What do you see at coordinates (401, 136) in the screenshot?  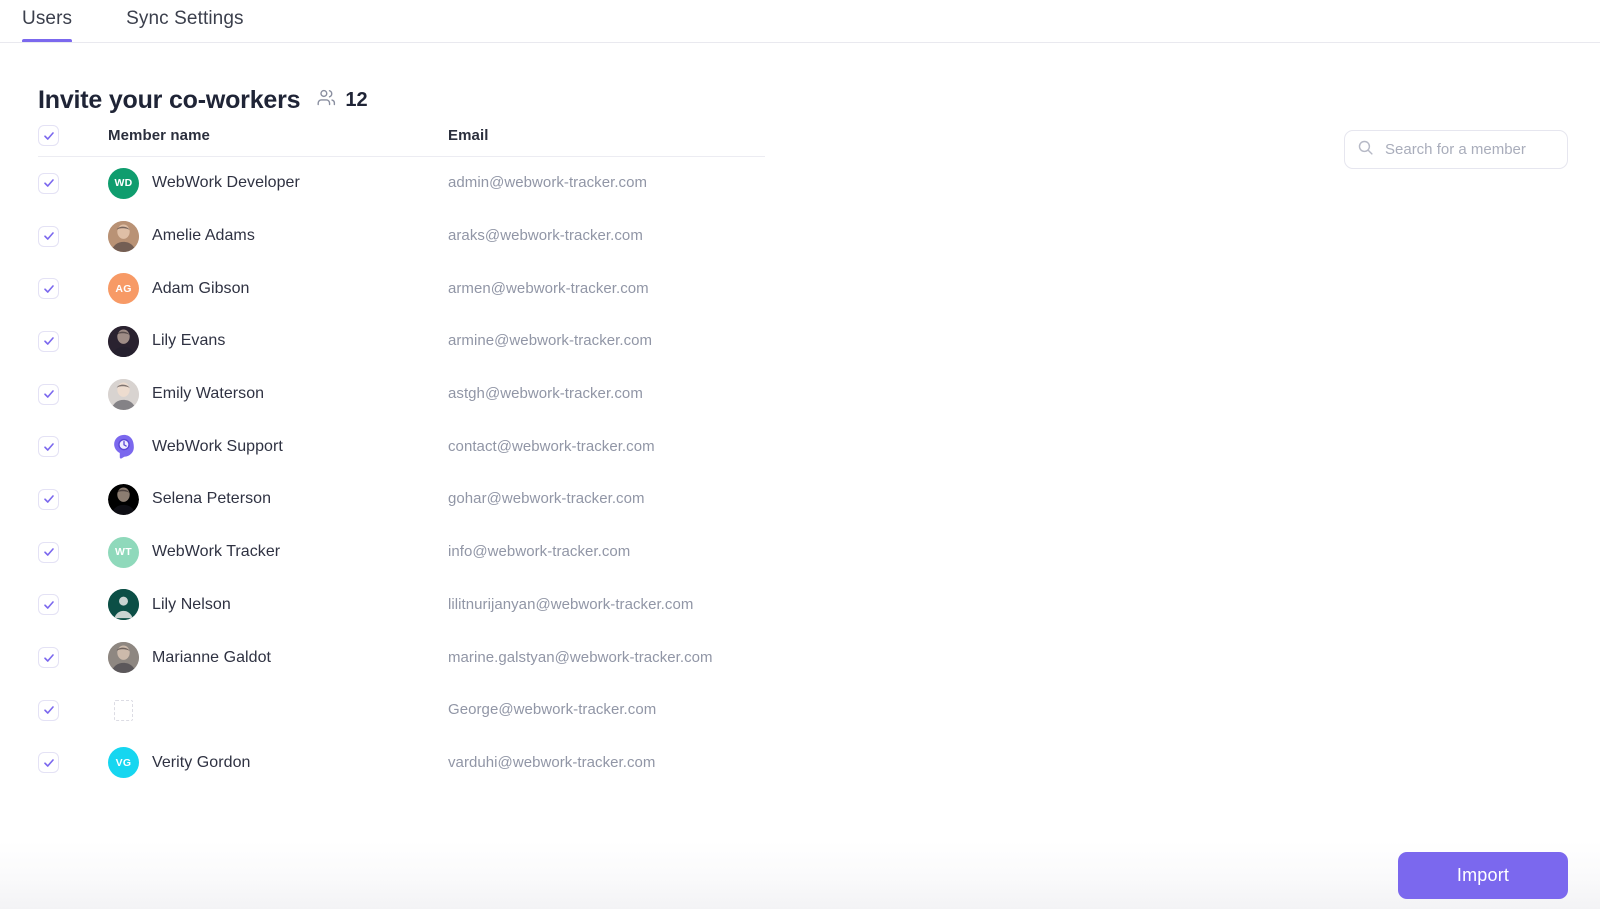 I see `table-header-row: Member name Email` at bounding box center [401, 136].